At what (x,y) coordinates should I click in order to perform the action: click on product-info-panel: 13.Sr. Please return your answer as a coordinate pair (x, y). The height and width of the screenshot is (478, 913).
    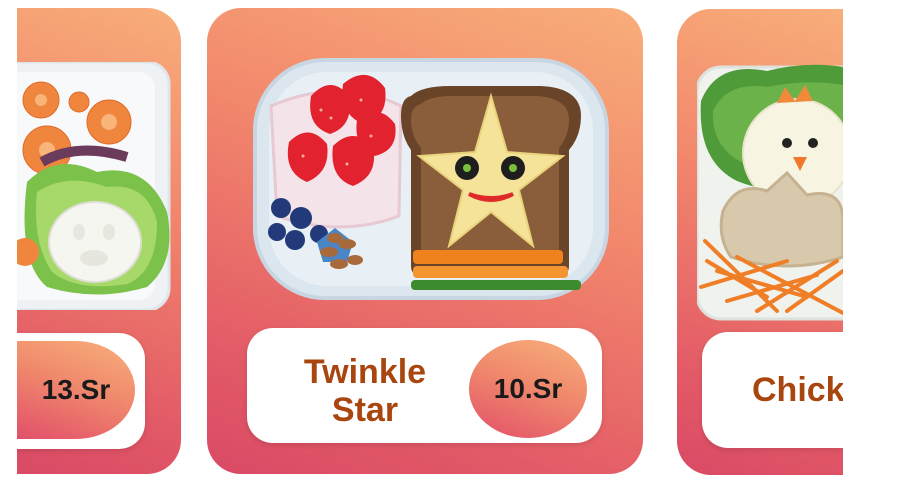
    Looking at the image, I should click on (81, 391).